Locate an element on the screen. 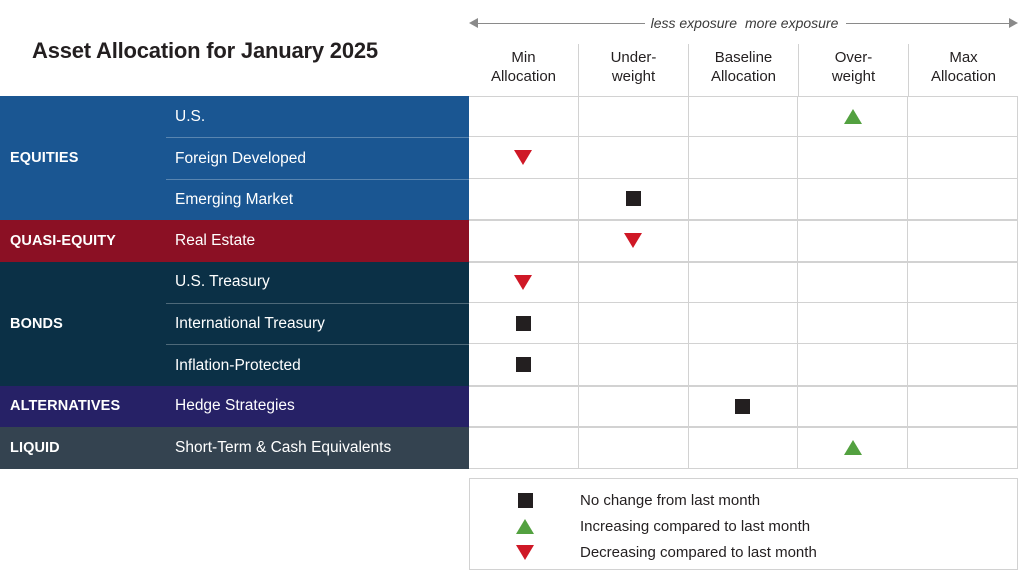 This screenshot has height=579, width=1025. table-row: Emerging Market is located at coordinates (592, 199).